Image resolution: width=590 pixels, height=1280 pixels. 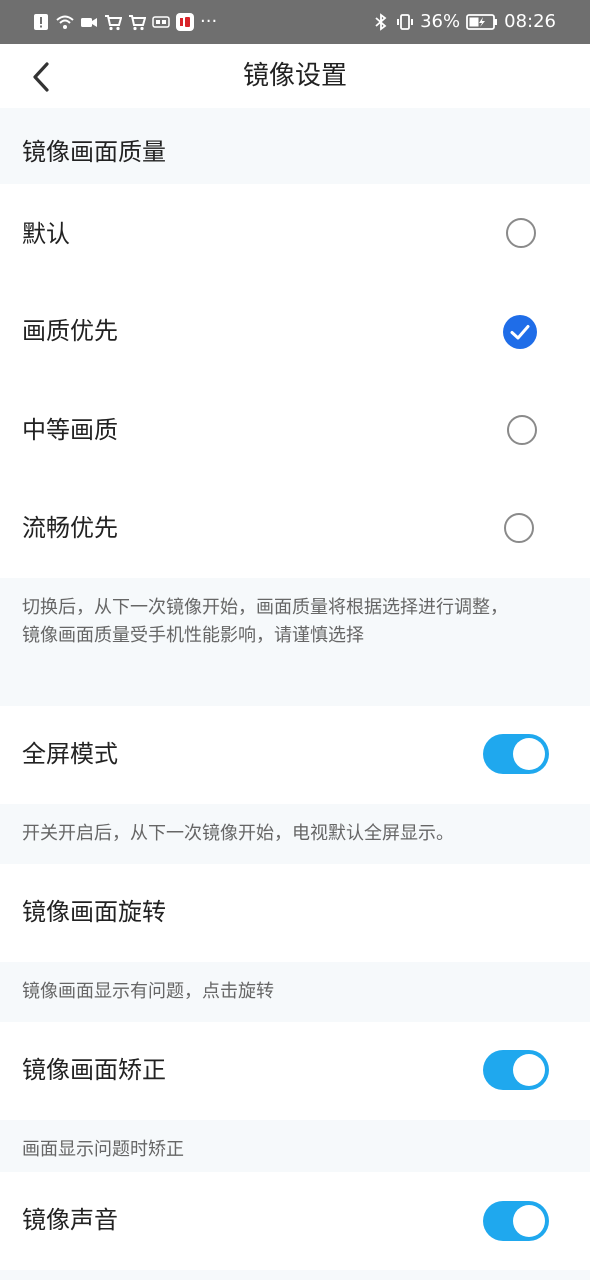 I want to click on quality-option-quality-first: 画质优先, so click(x=295, y=331).